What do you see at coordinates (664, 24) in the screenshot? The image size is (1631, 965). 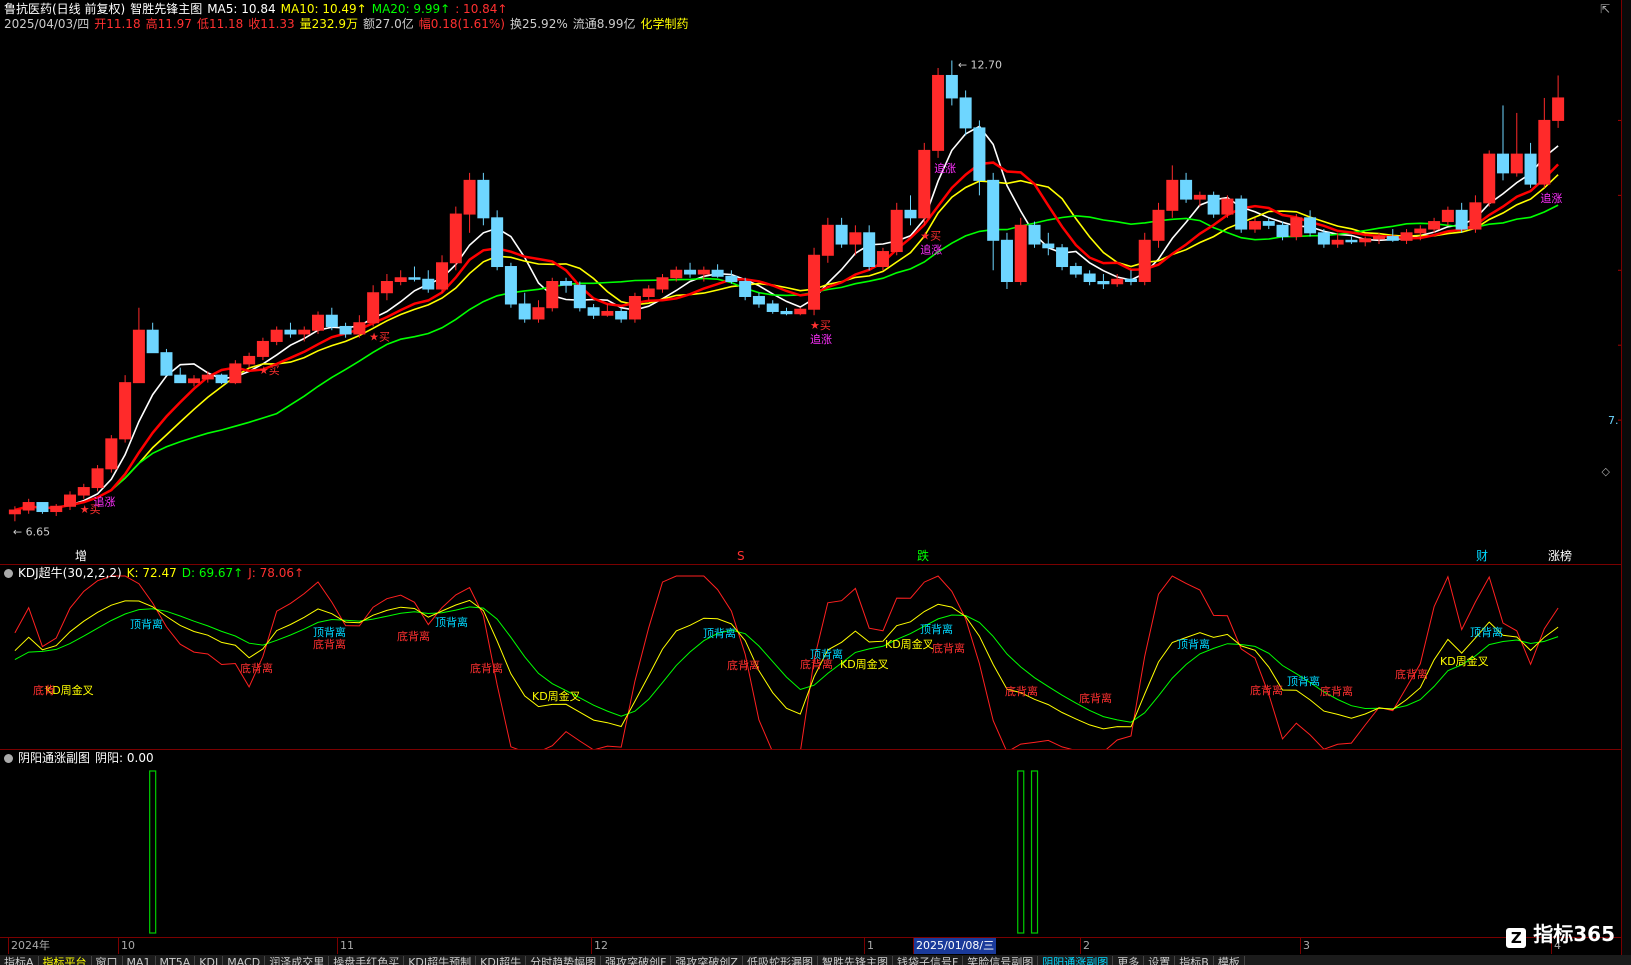 I see `quote-item-10: 化学制药` at bounding box center [664, 24].